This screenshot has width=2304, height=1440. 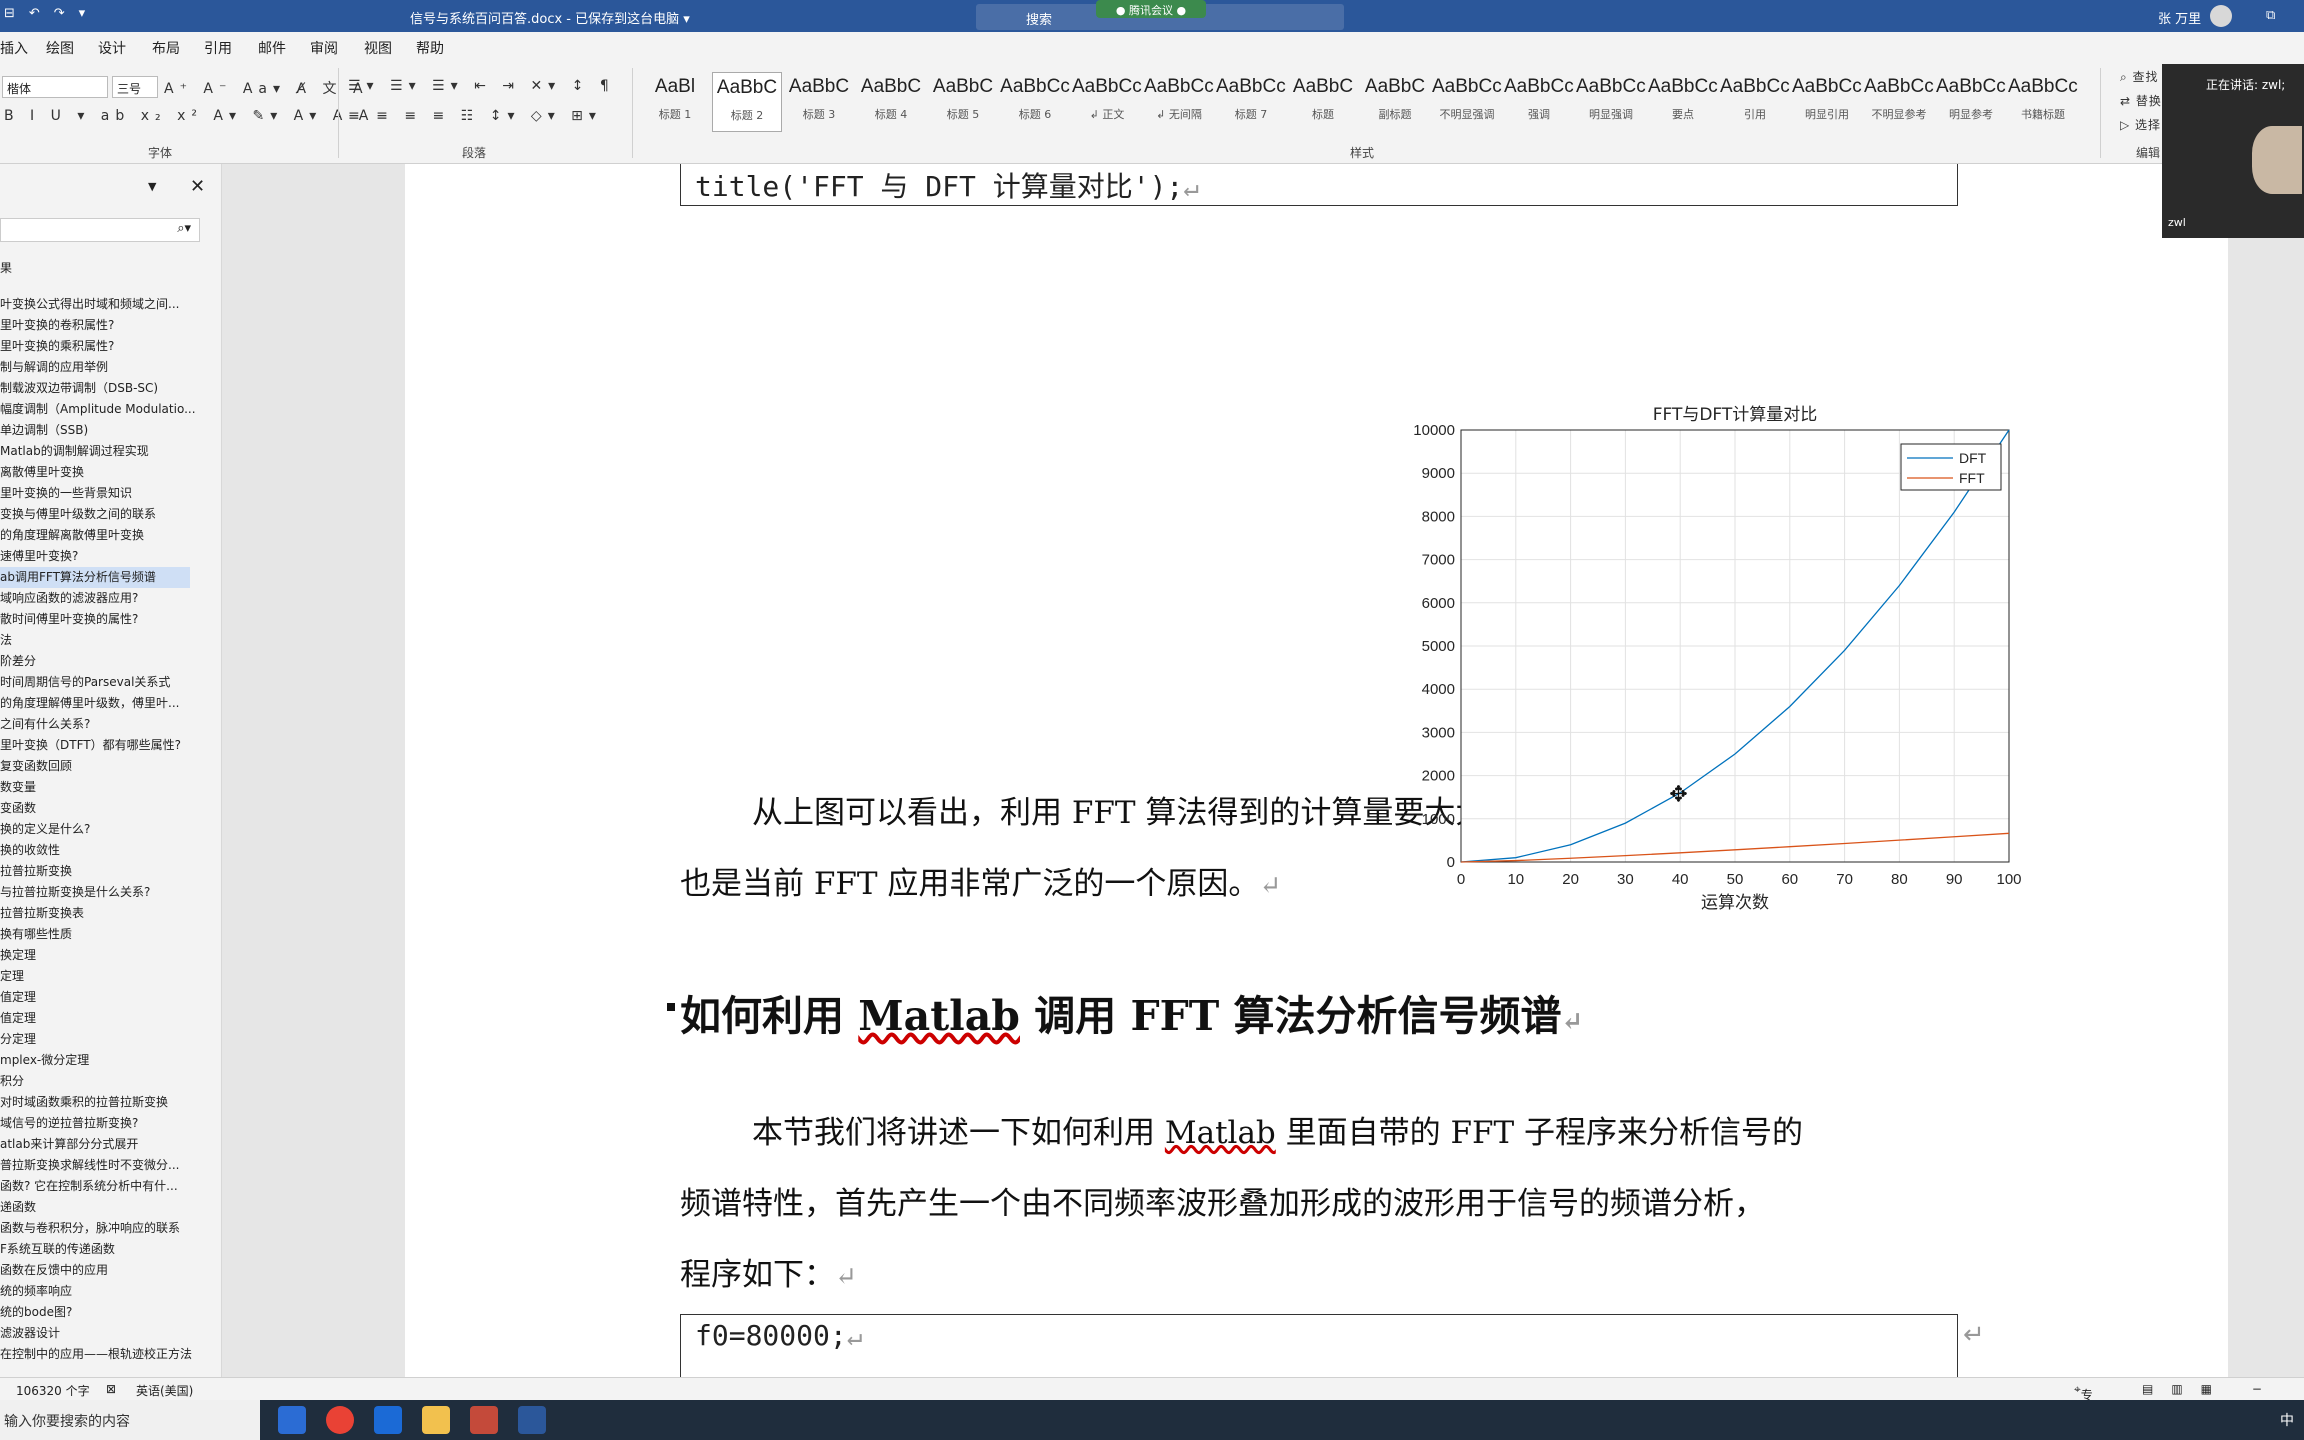 What do you see at coordinates (110, 892) in the screenshot?
I see `nav-heading-item: 与拉普拉斯变换是什么关系?` at bounding box center [110, 892].